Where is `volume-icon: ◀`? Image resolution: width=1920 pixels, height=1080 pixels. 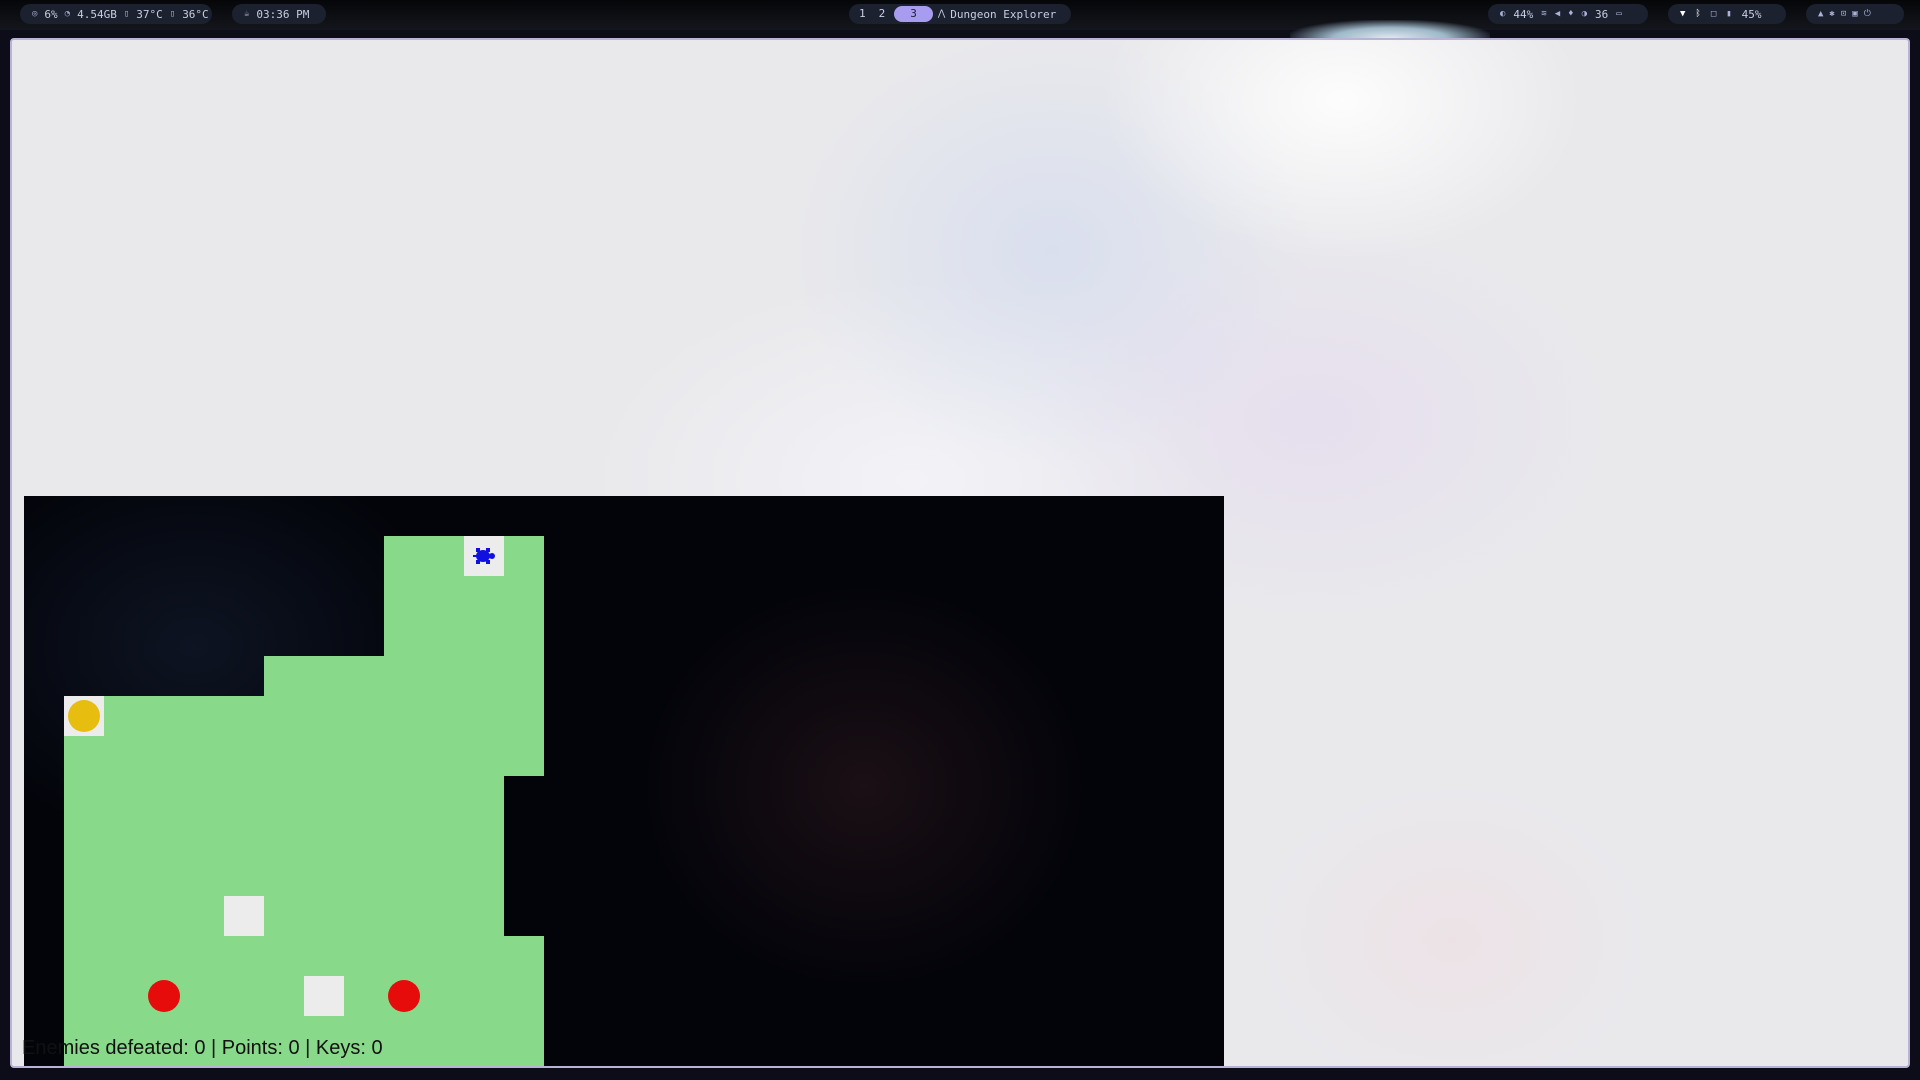
volume-icon: ◀ is located at coordinates (1557, 14).